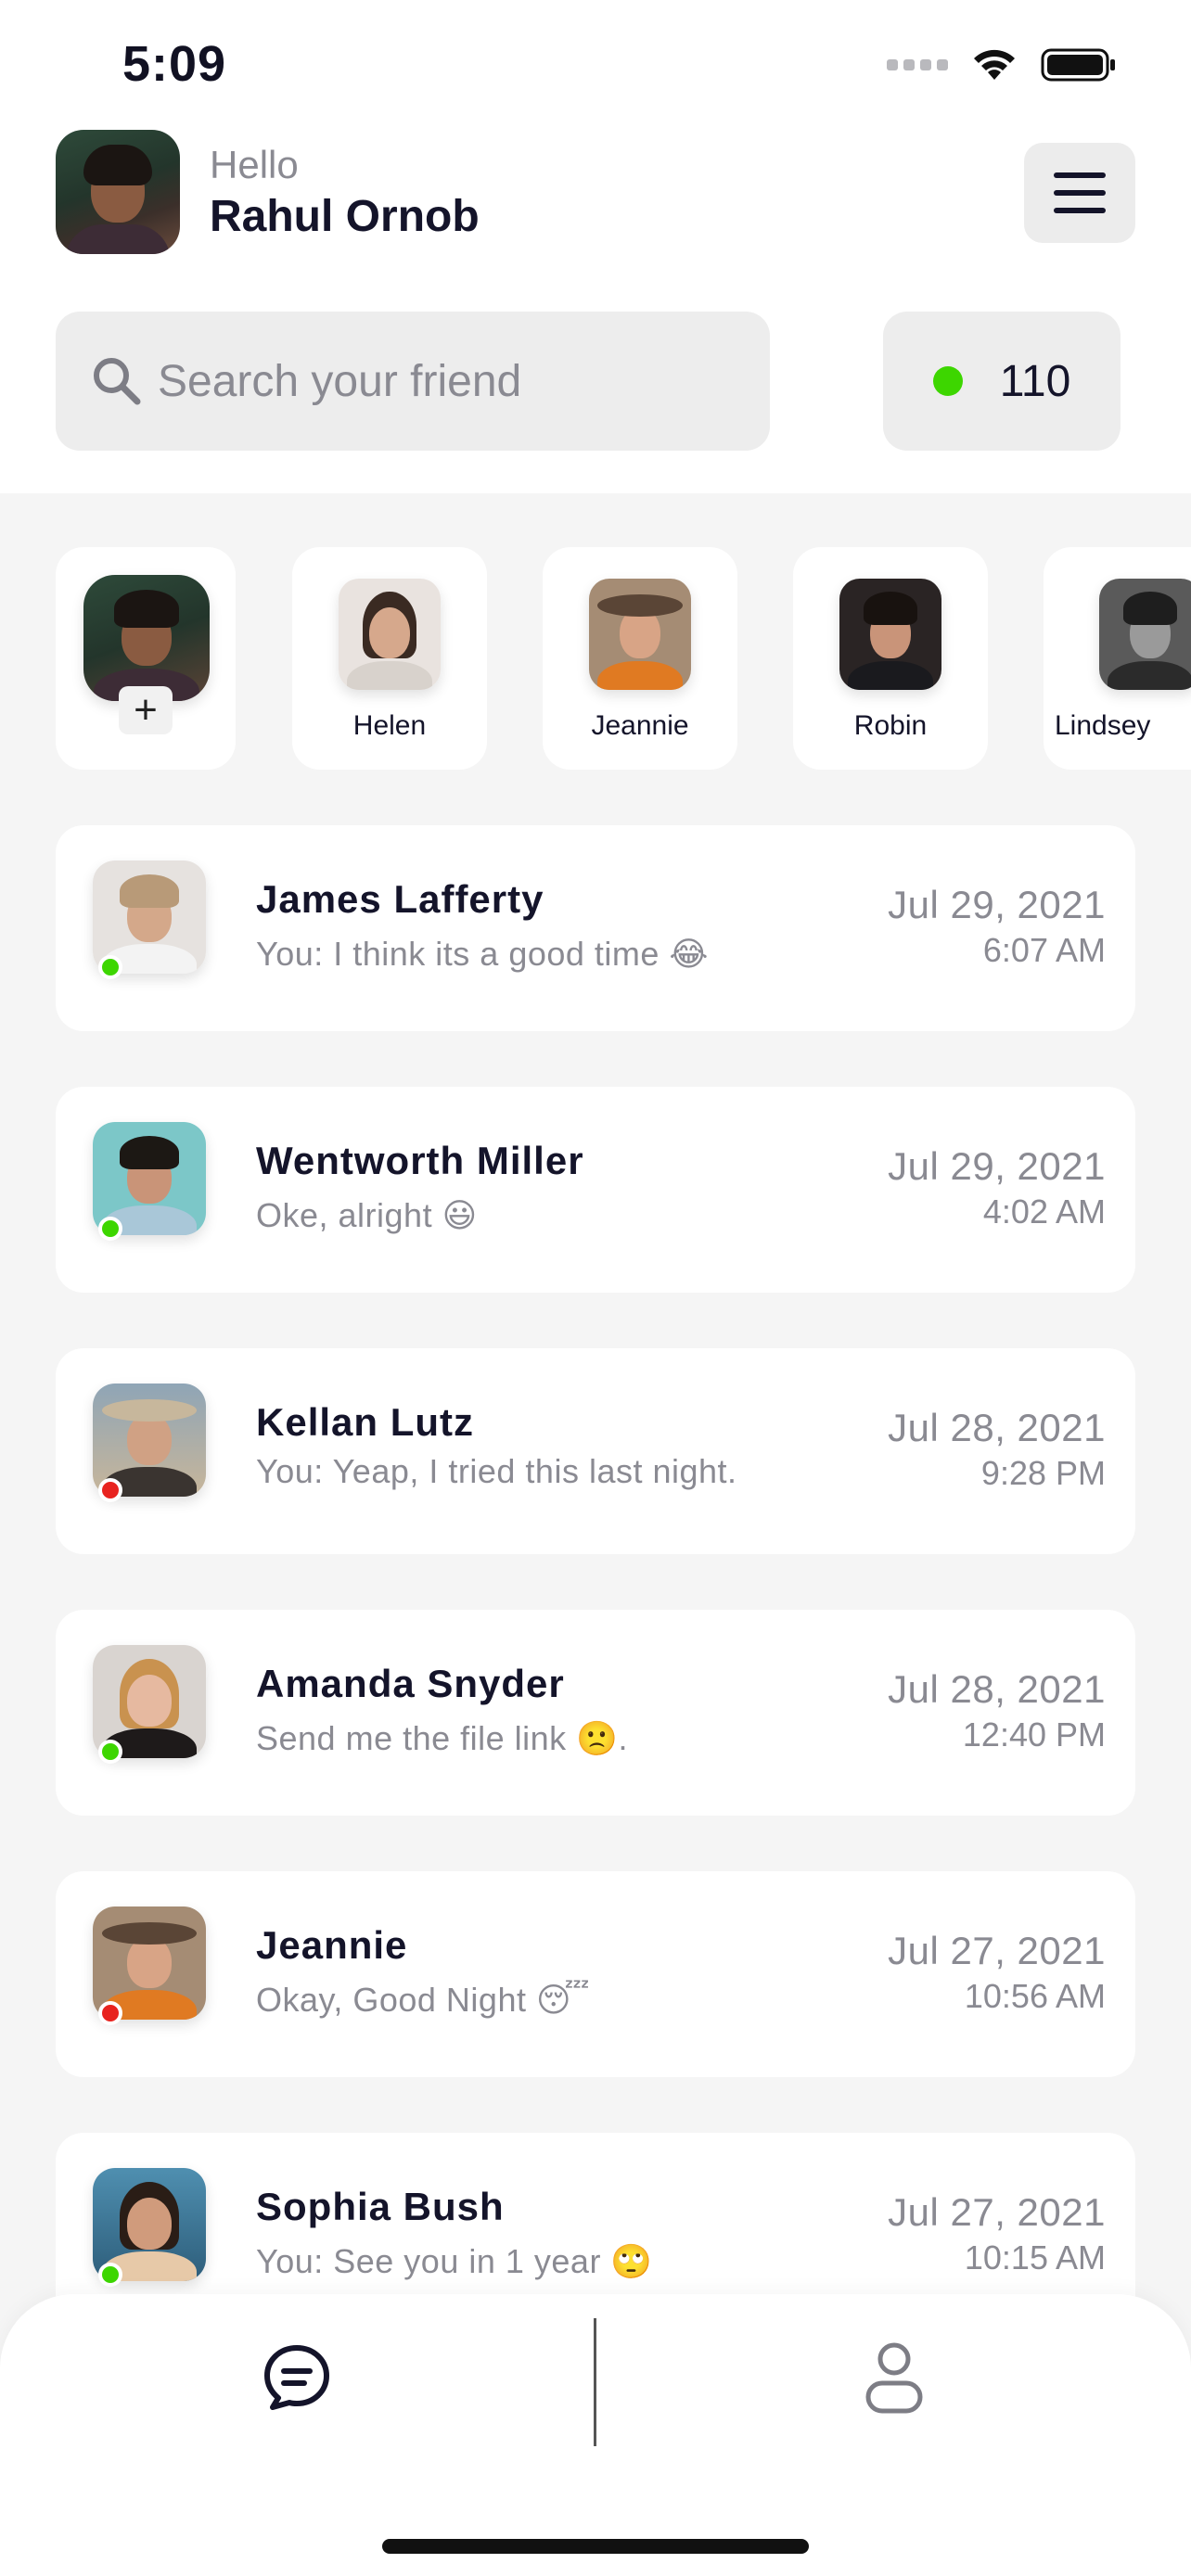 The image size is (1191, 2576). What do you see at coordinates (389, 726) in the screenshot?
I see `story-name: Helen` at bounding box center [389, 726].